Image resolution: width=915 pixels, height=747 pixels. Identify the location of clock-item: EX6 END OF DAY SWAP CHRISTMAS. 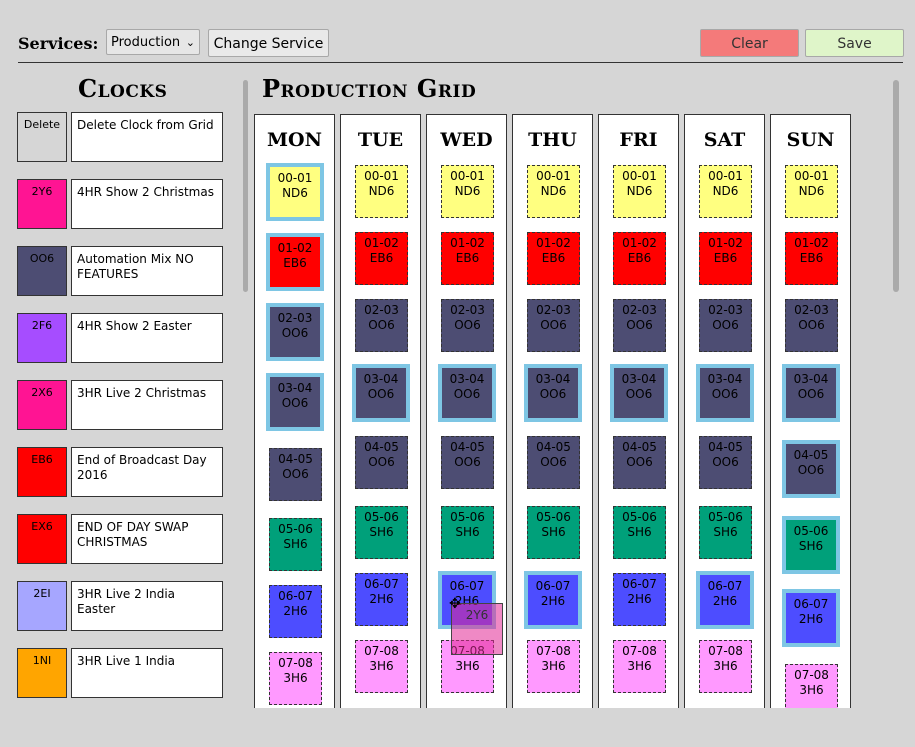
(122, 540).